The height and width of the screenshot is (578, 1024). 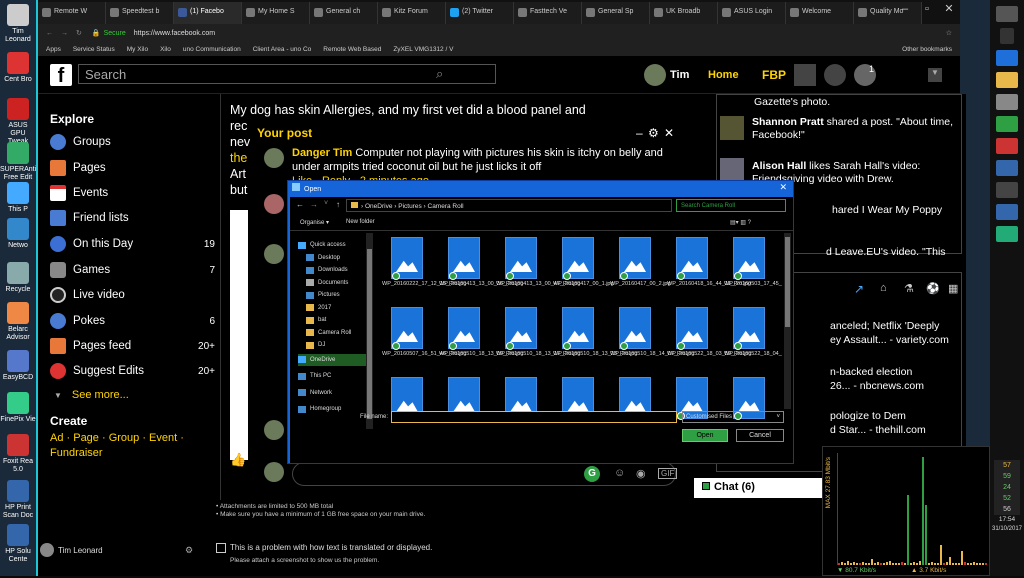 What do you see at coordinates (731, 205) in the screenshot?
I see `search-input: Search Camera Roll` at bounding box center [731, 205].